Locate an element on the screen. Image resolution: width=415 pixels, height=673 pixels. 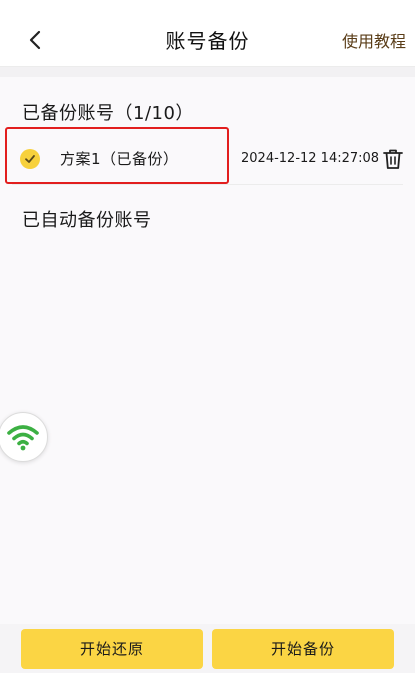
section-divider is located at coordinates (207, 72).